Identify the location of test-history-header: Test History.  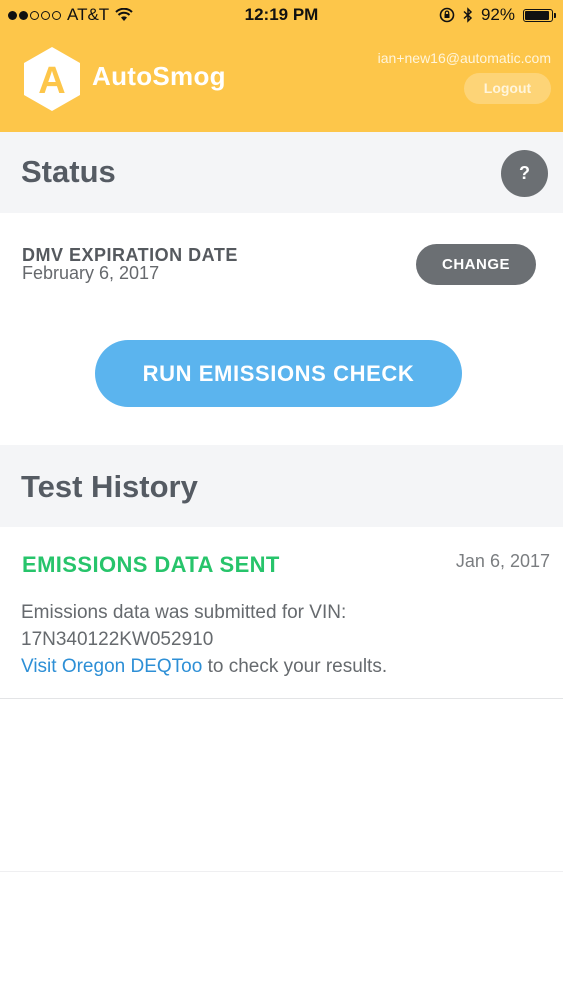
(281, 486).